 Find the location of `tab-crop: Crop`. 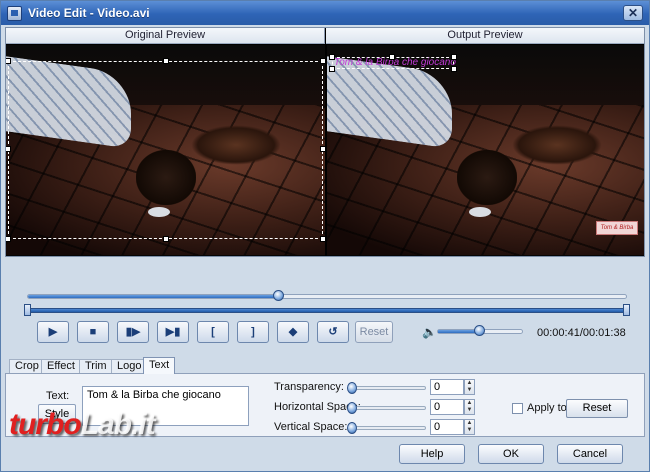

tab-crop: Crop is located at coordinates (27, 366).